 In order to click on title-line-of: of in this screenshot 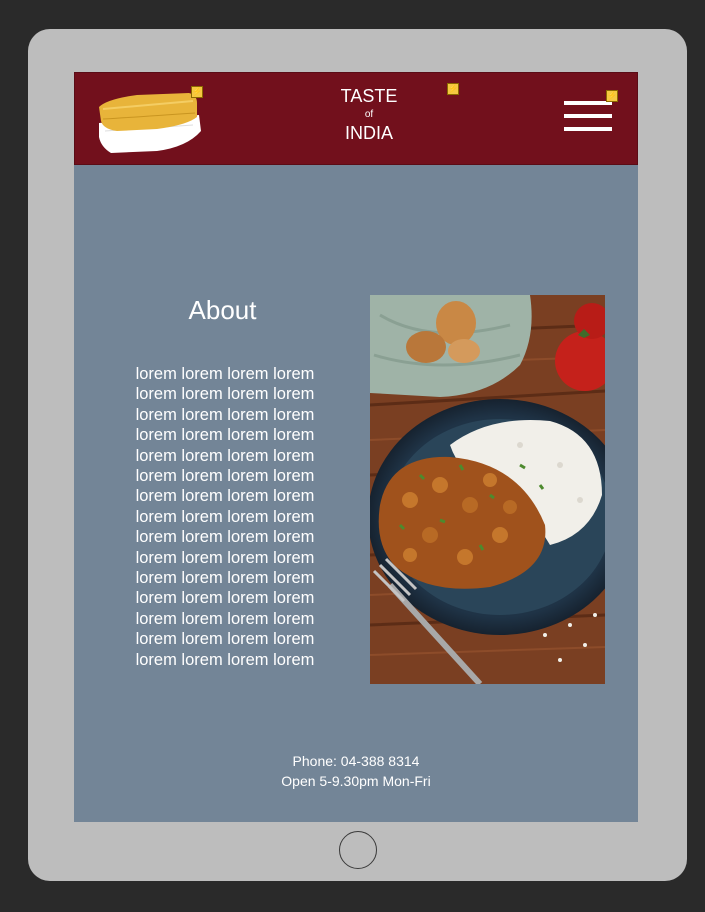, I will do `click(369, 114)`.